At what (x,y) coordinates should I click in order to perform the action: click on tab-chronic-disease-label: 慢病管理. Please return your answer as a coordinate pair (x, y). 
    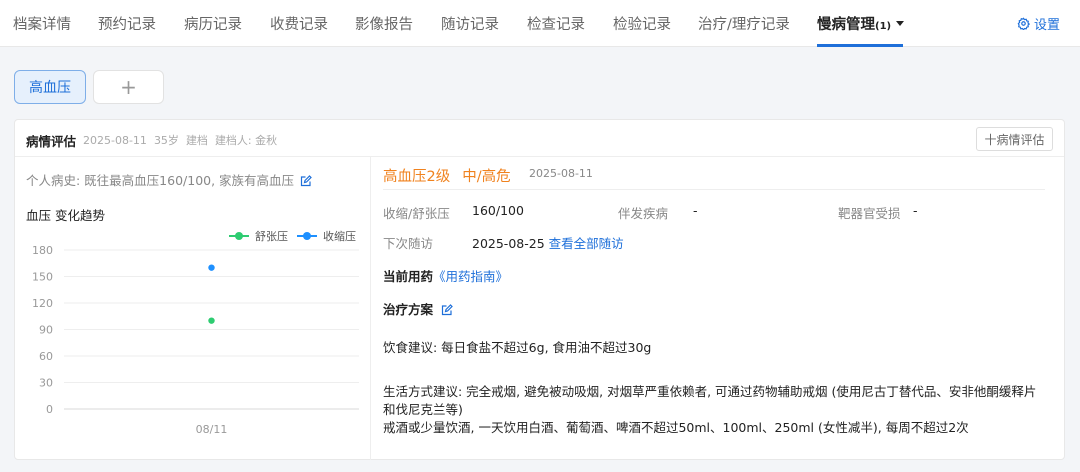
    Looking at the image, I should click on (846, 25).